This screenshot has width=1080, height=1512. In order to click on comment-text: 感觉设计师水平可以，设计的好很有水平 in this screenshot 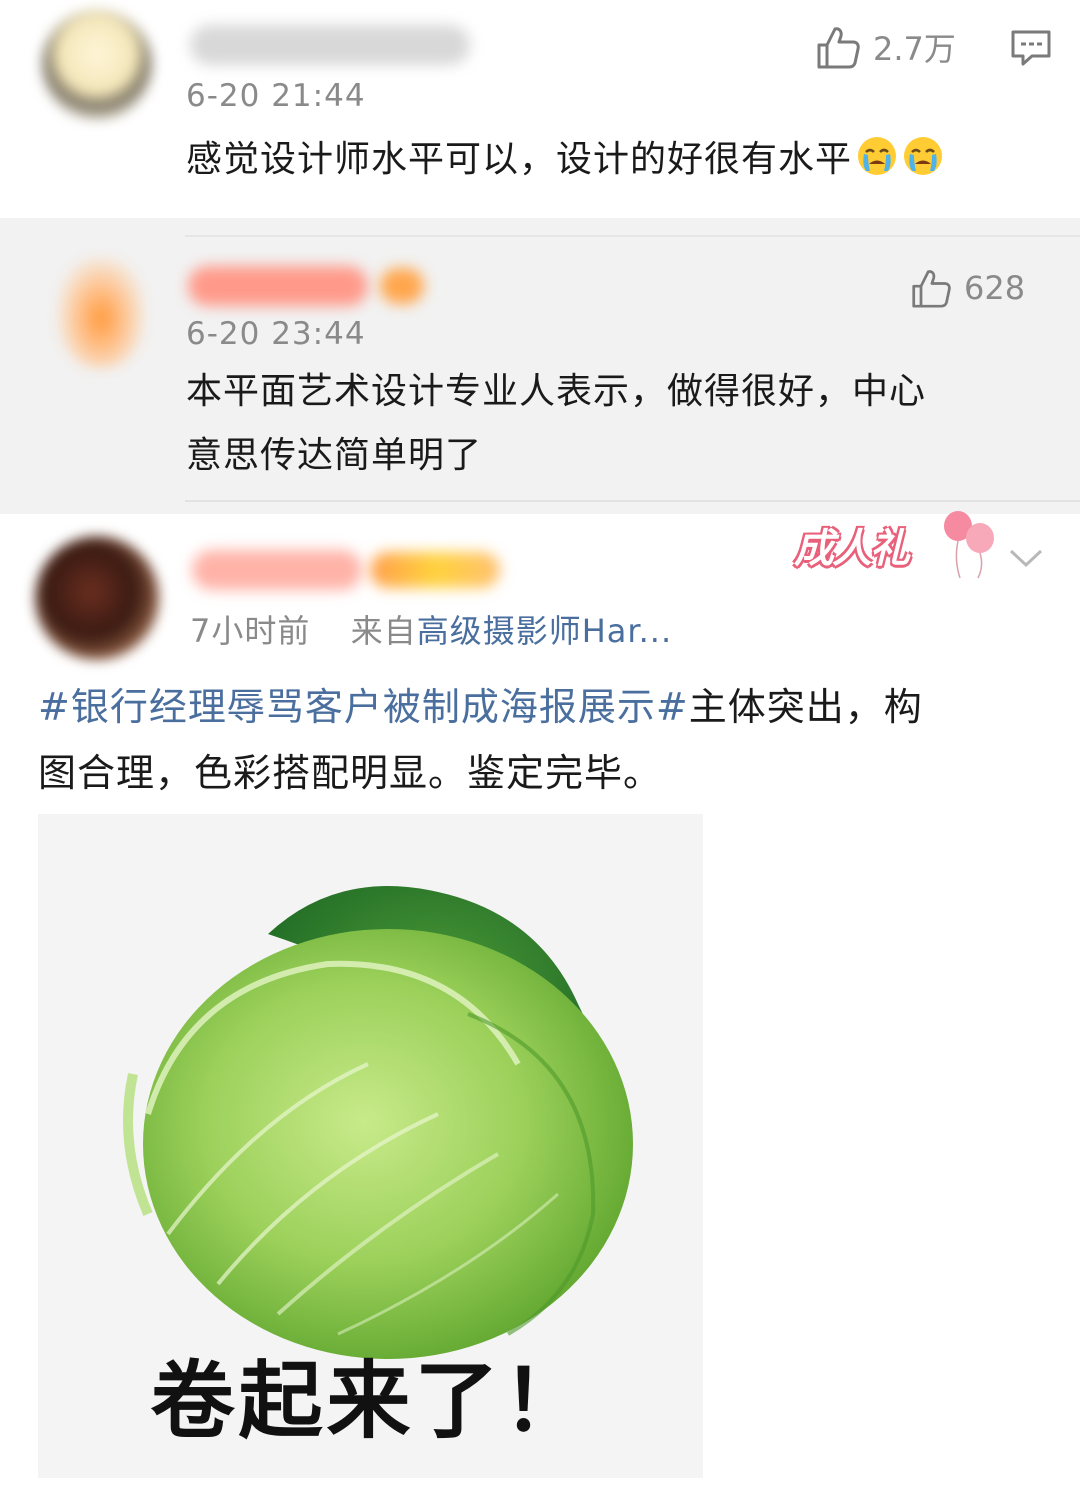, I will do `click(519, 159)`.